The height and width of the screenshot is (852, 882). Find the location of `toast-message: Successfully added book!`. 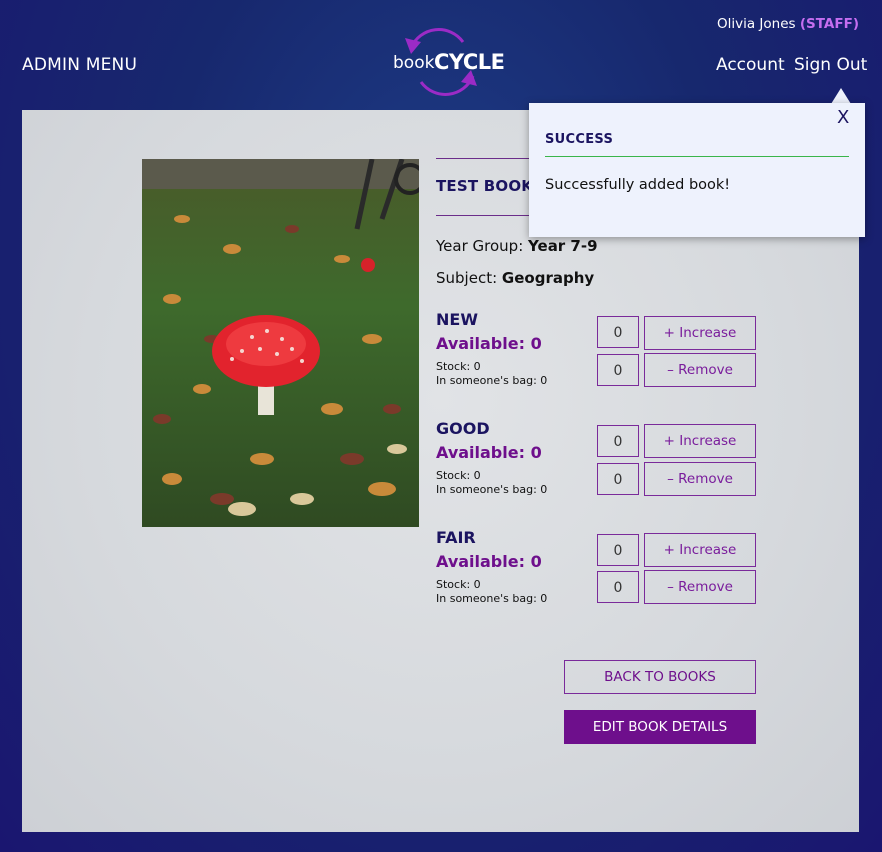

toast-message: Successfully added book! is located at coordinates (638, 185).